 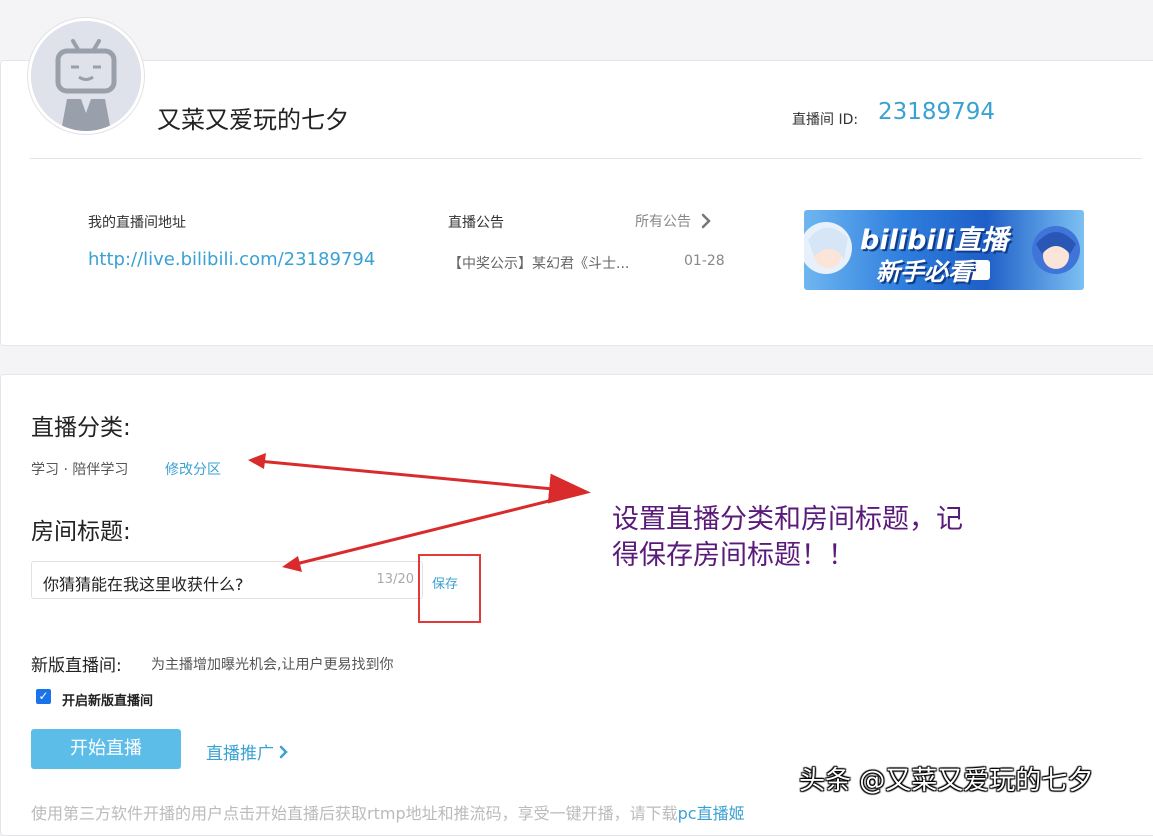 I want to click on download-link: pc直播姬, so click(x=711, y=813).